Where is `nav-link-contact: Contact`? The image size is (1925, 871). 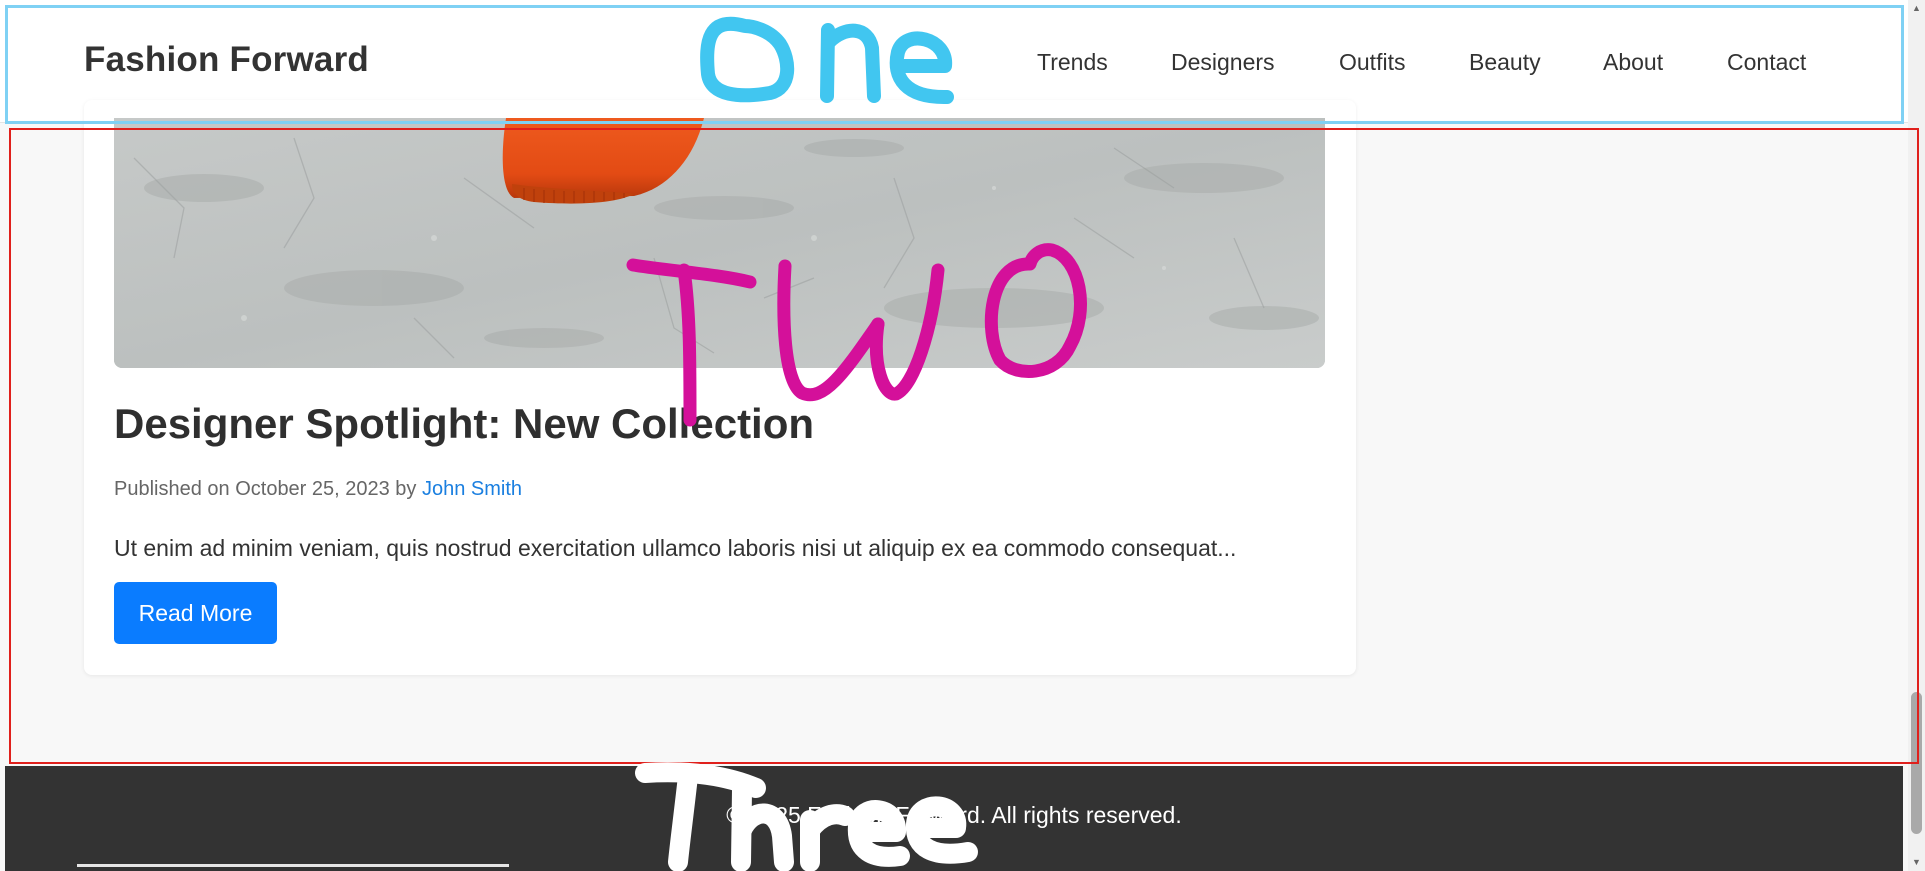
nav-link-contact: Contact is located at coordinates (1766, 62).